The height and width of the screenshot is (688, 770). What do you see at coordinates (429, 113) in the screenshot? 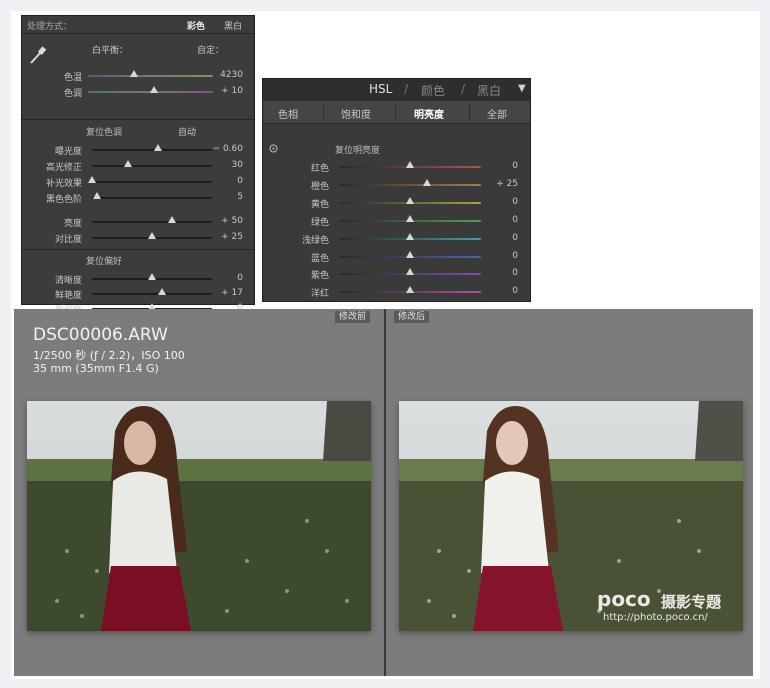
I see `tab-luminance: 明亮度` at bounding box center [429, 113].